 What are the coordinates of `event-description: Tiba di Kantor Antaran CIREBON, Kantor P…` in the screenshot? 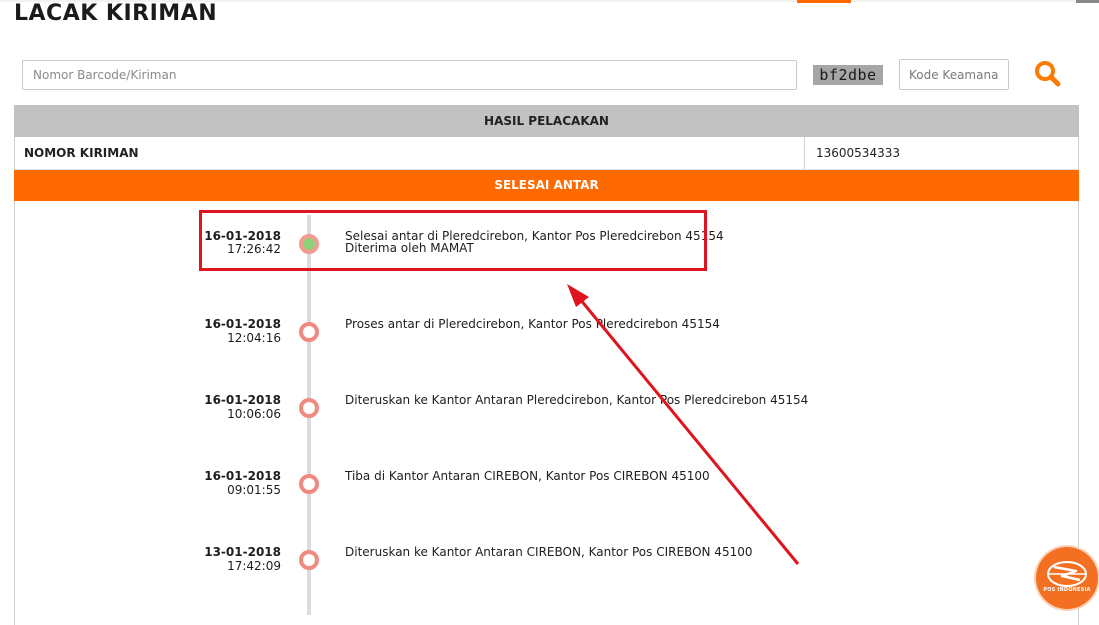 It's located at (527, 476).